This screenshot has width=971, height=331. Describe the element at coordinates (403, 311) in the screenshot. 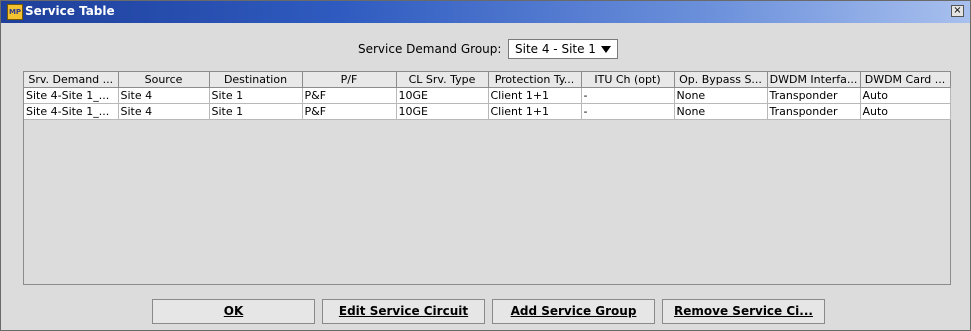

I see `edit-service-circuit-button: Edit Service Circuit` at that location.